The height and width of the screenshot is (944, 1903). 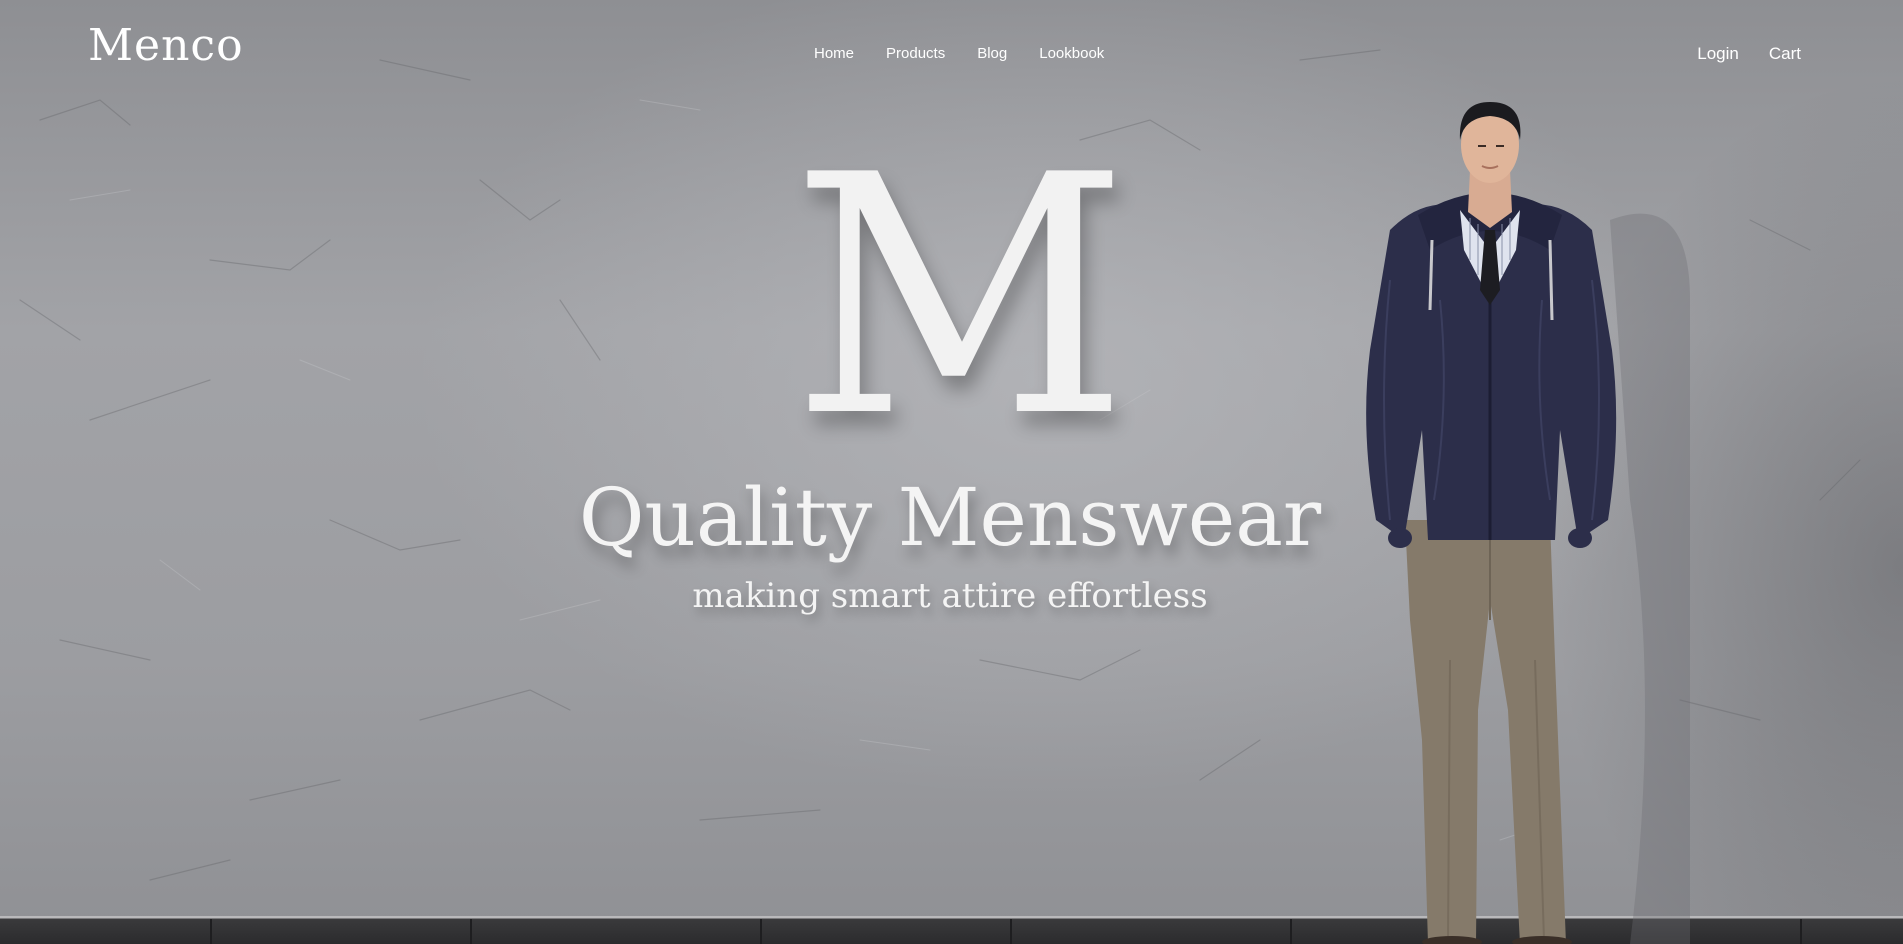 What do you see at coordinates (1785, 54) in the screenshot?
I see `cart-link: Cart` at bounding box center [1785, 54].